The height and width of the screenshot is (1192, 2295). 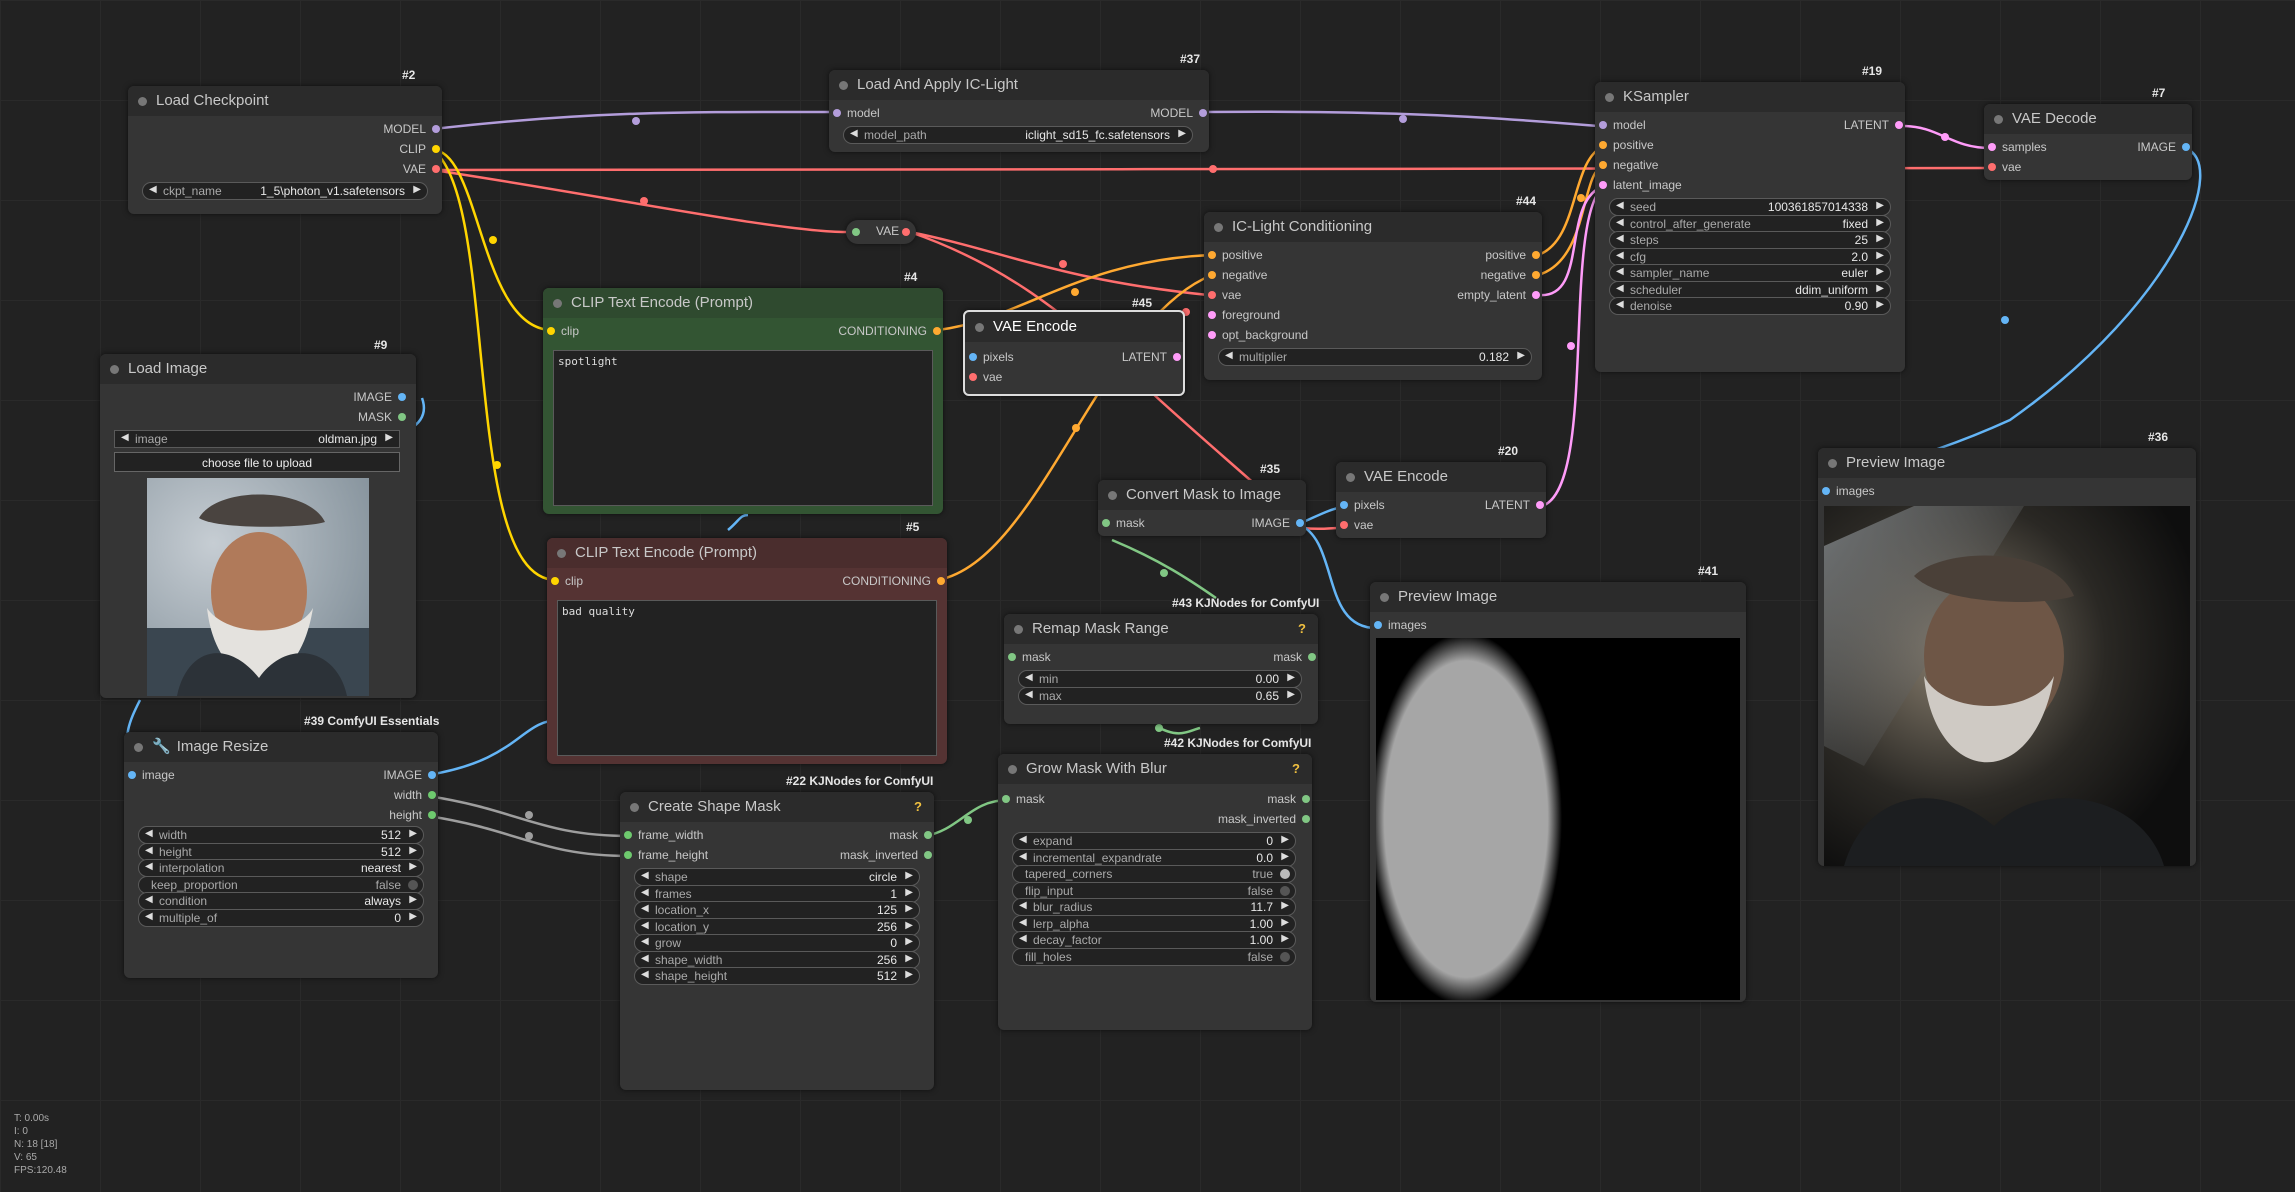 I want to click on prompt-textarea: bad quality, so click(x=747, y=678).